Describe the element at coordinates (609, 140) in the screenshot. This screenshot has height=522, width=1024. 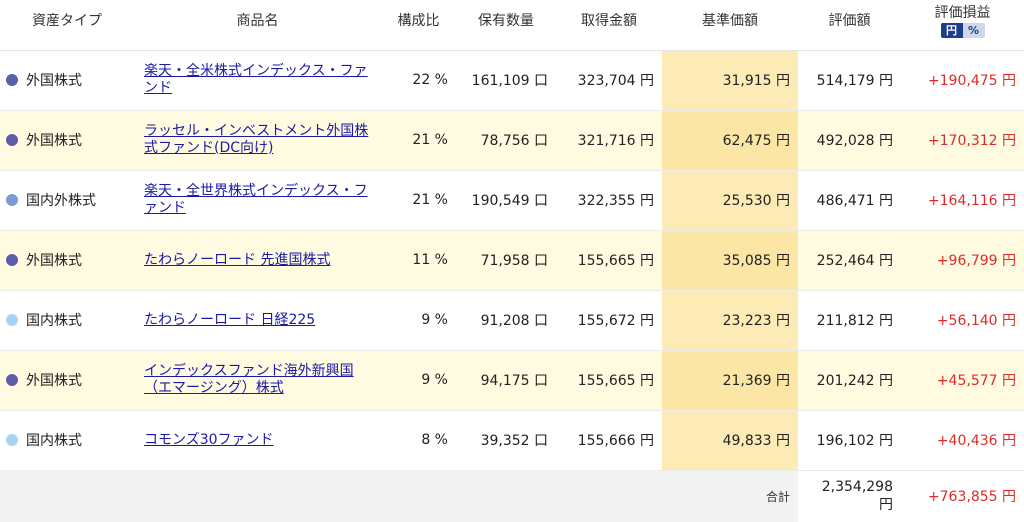
I see `cost: 321,716 円` at that location.